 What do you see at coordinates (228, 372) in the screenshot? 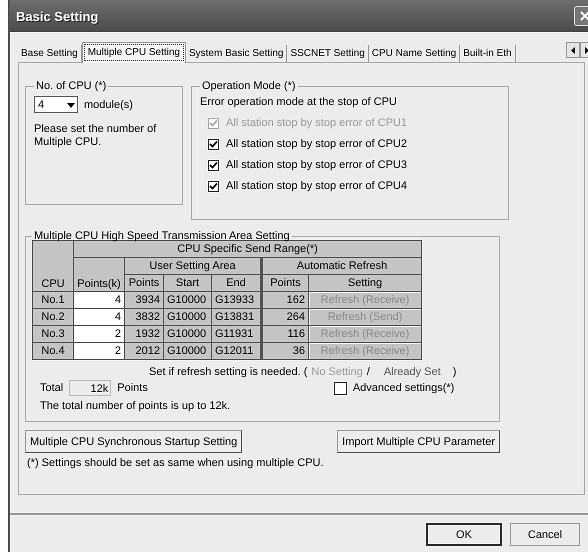
I see `legend-text: Set if refresh setting is needed. (` at bounding box center [228, 372].